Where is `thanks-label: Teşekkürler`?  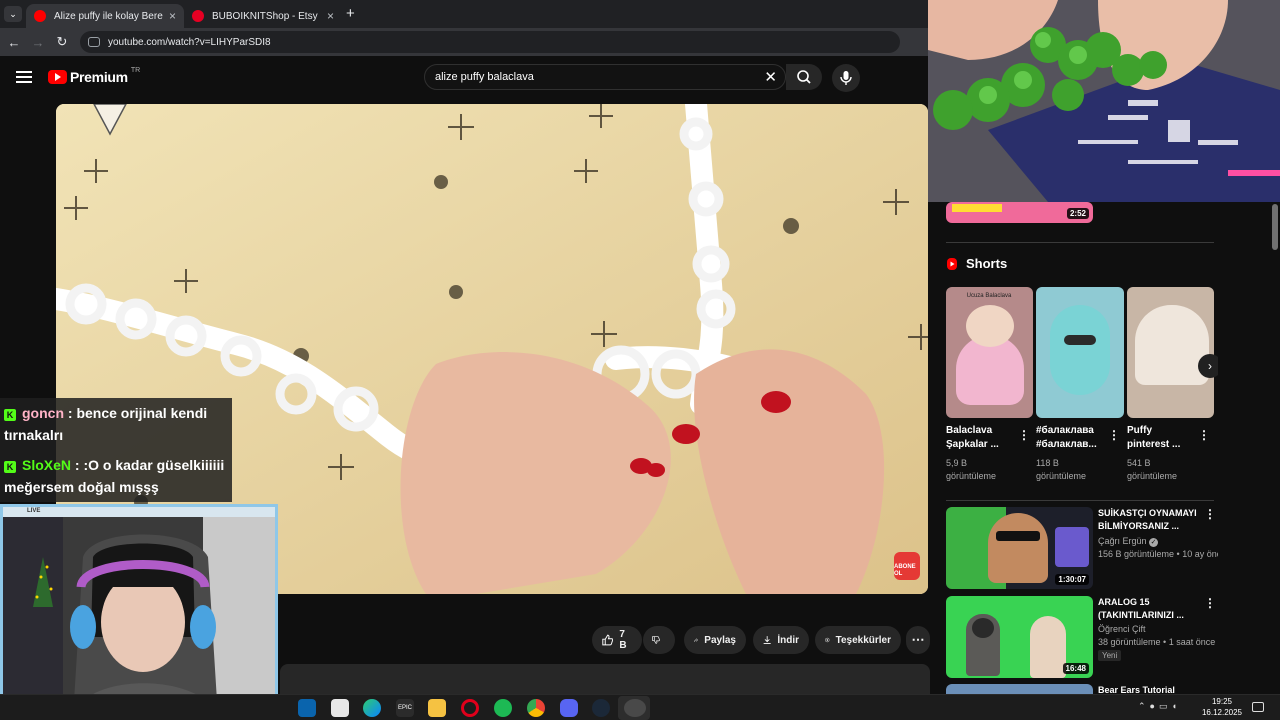
thanks-label: Teşekkürler is located at coordinates (863, 640).